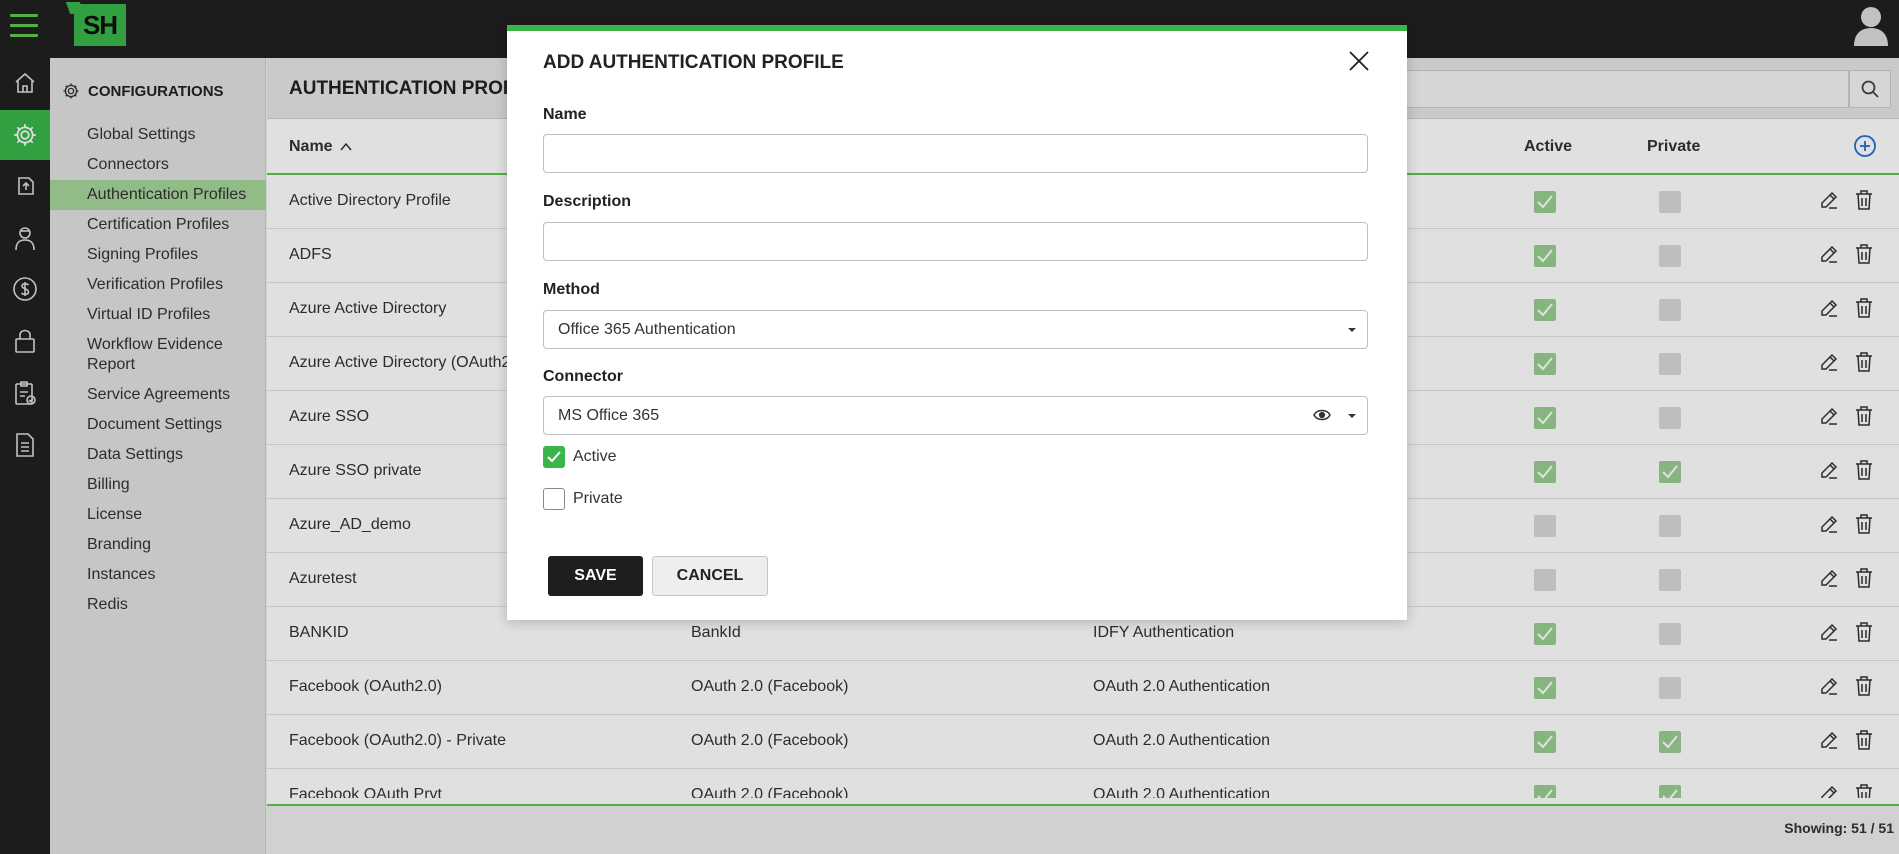 The height and width of the screenshot is (854, 1899). Describe the element at coordinates (583, 376) in the screenshot. I see `connector-label: Connector` at that location.